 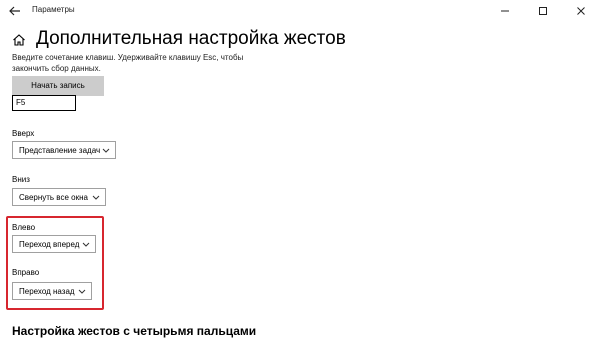 I want to click on back-arrow-icon, so click(x=15, y=11).